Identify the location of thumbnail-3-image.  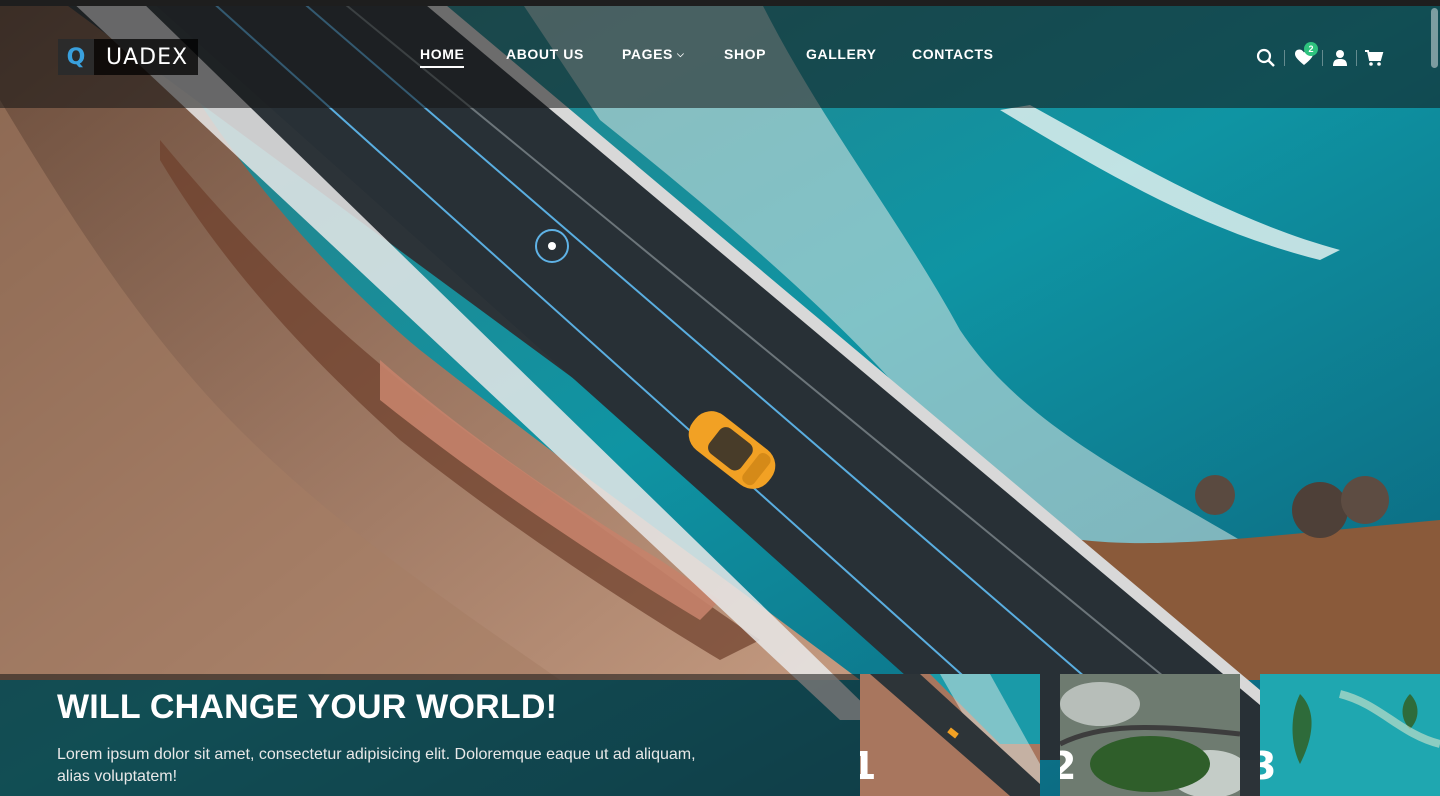
(1350, 735).